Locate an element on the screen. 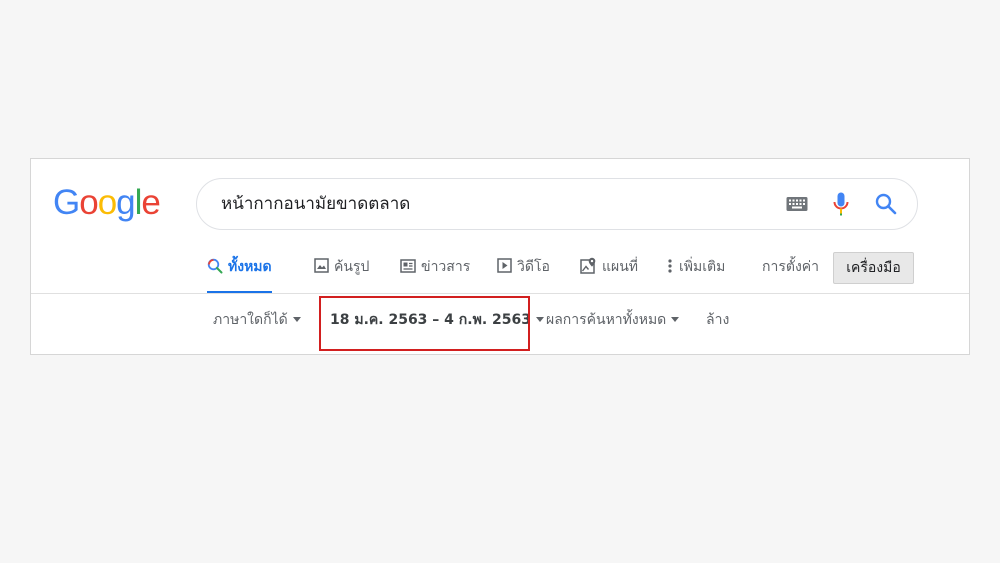 This screenshot has width=1000, height=563. tab-label: ทั้งหมด is located at coordinates (250, 267).